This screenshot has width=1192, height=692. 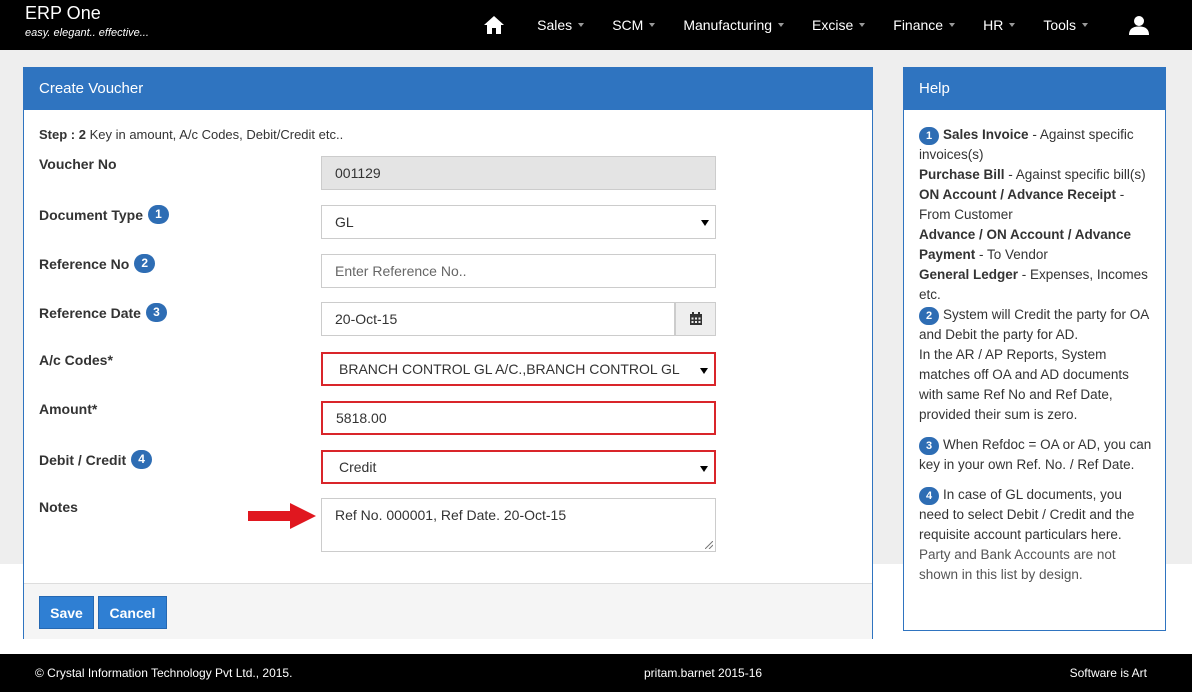 I want to click on help-purchase-bill: Purchase Bill - Against specific bill(s), so click(x=1036, y=175).